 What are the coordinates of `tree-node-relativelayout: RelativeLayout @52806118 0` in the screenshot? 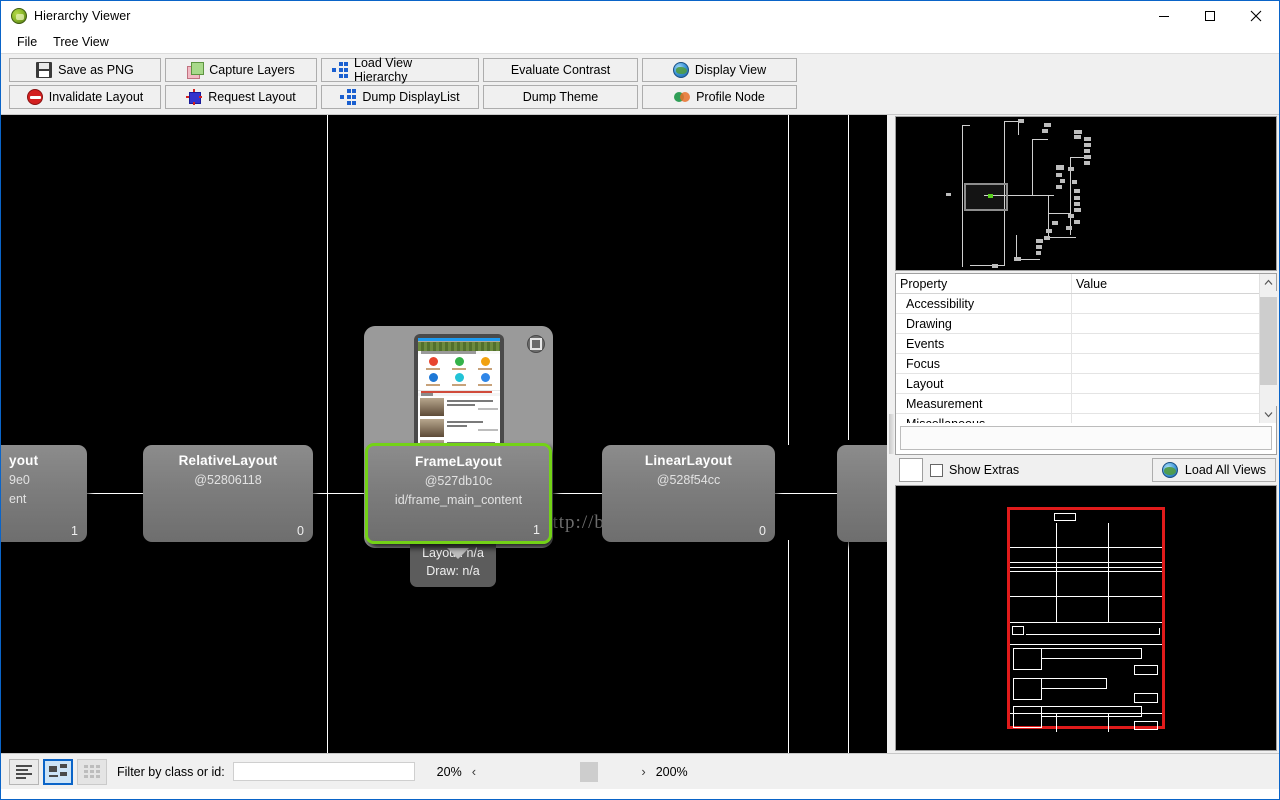 It's located at (228, 493).